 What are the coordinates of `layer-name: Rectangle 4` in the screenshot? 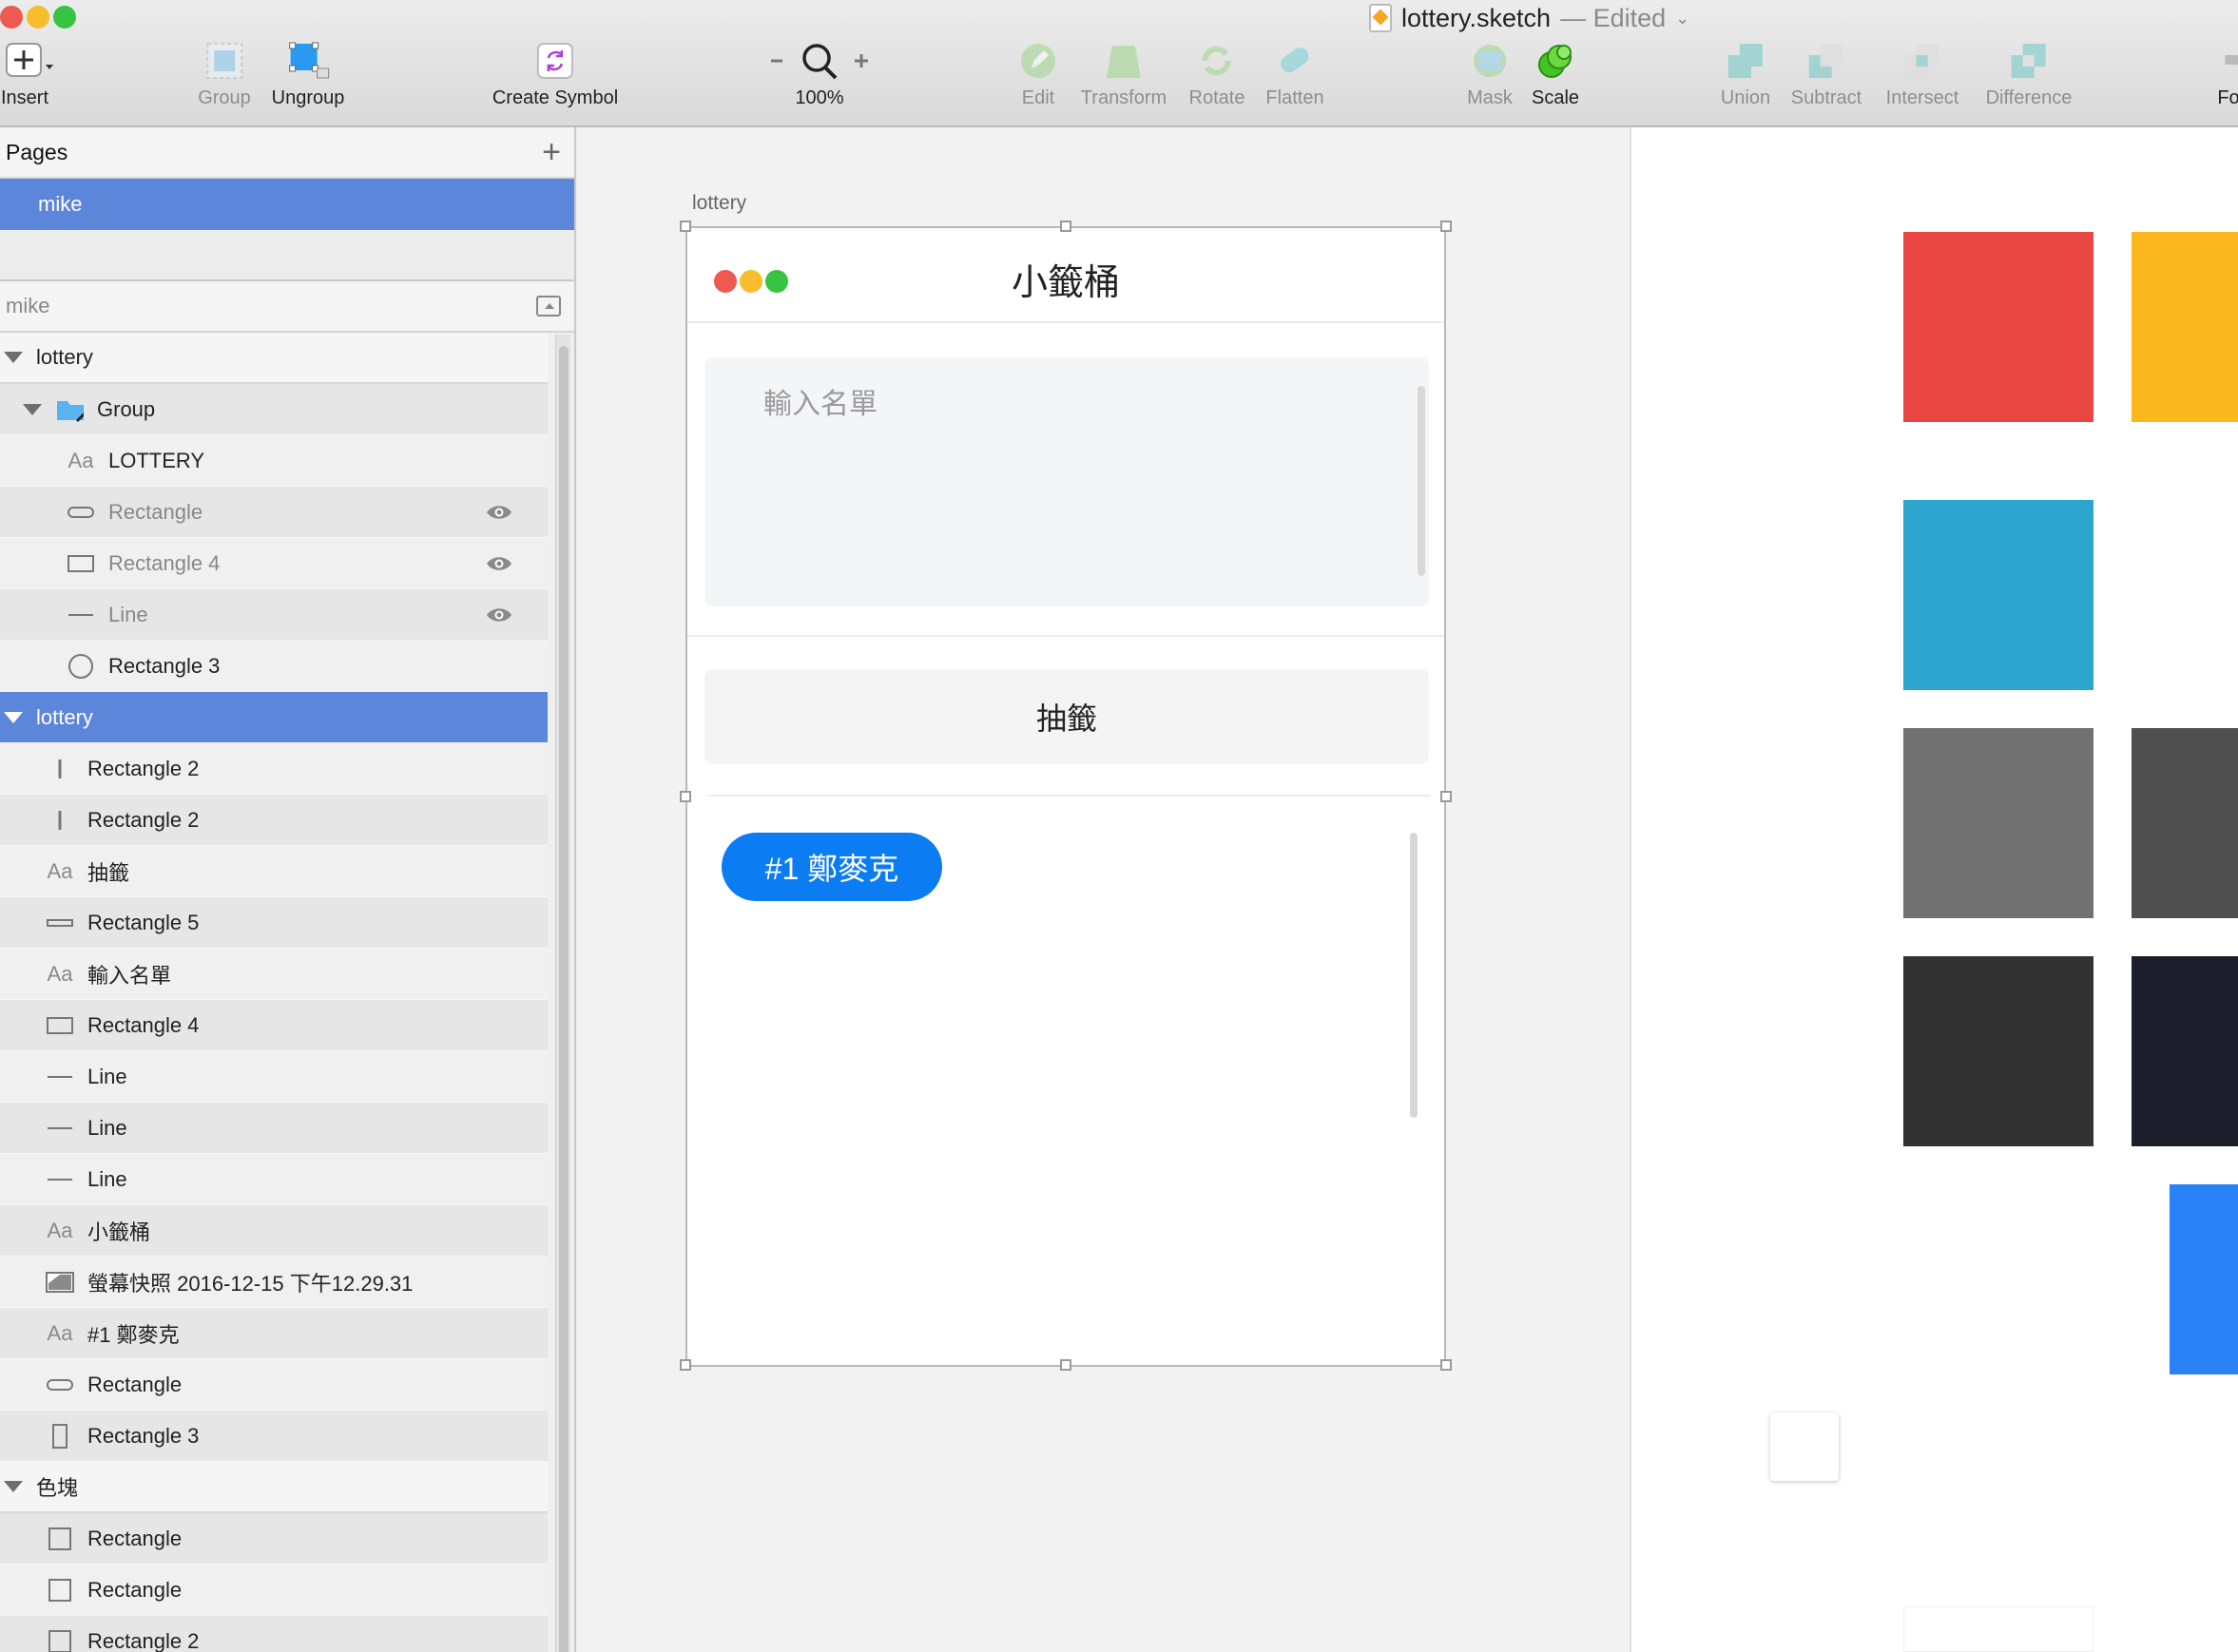 It's located at (143, 1024).